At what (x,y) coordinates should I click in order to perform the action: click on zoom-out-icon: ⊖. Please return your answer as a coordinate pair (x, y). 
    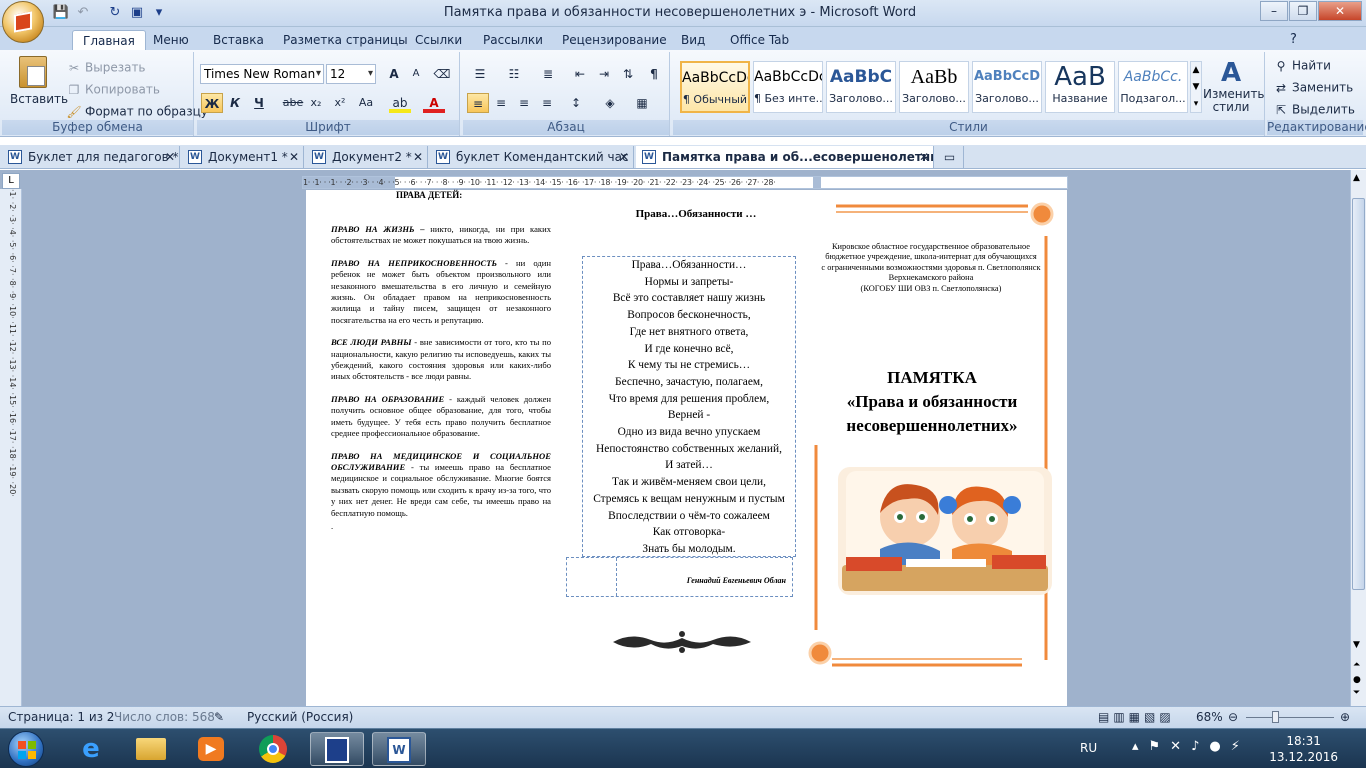
    Looking at the image, I should click on (1233, 717).